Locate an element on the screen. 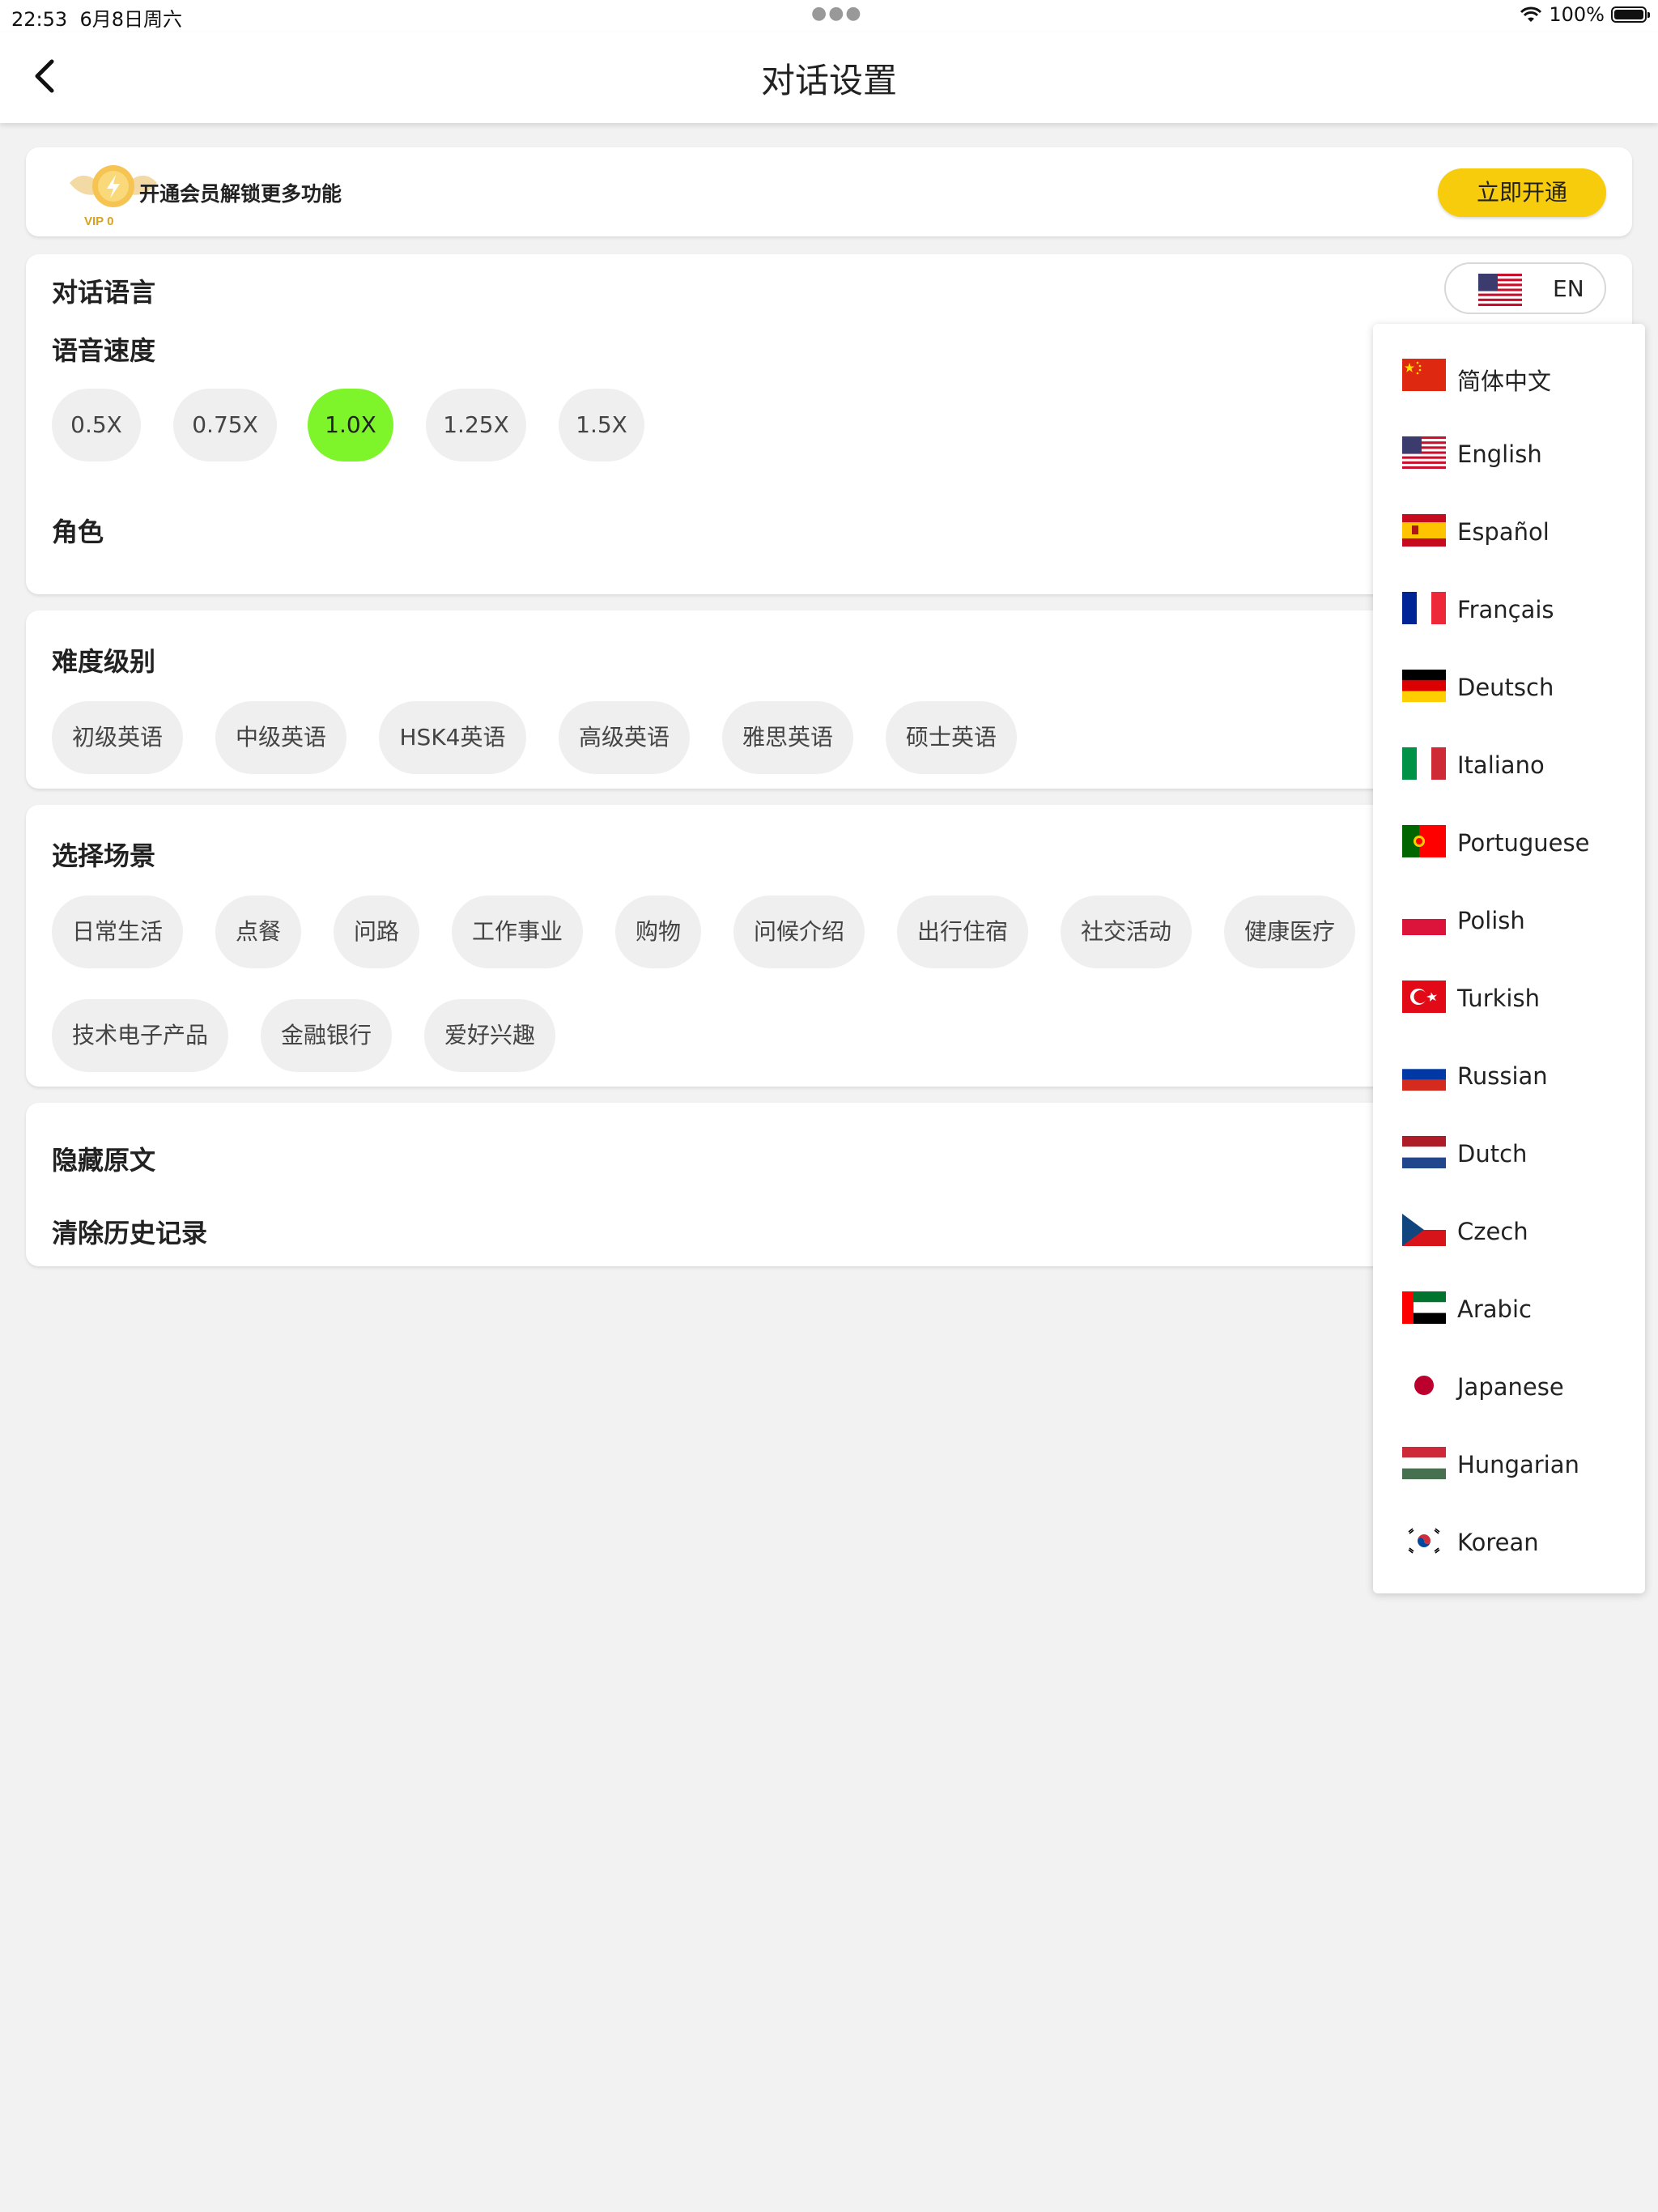 The image size is (1658, 2212). status-bar: 22:53 6月8日周六 ●●● 100% is located at coordinates (829, 16).